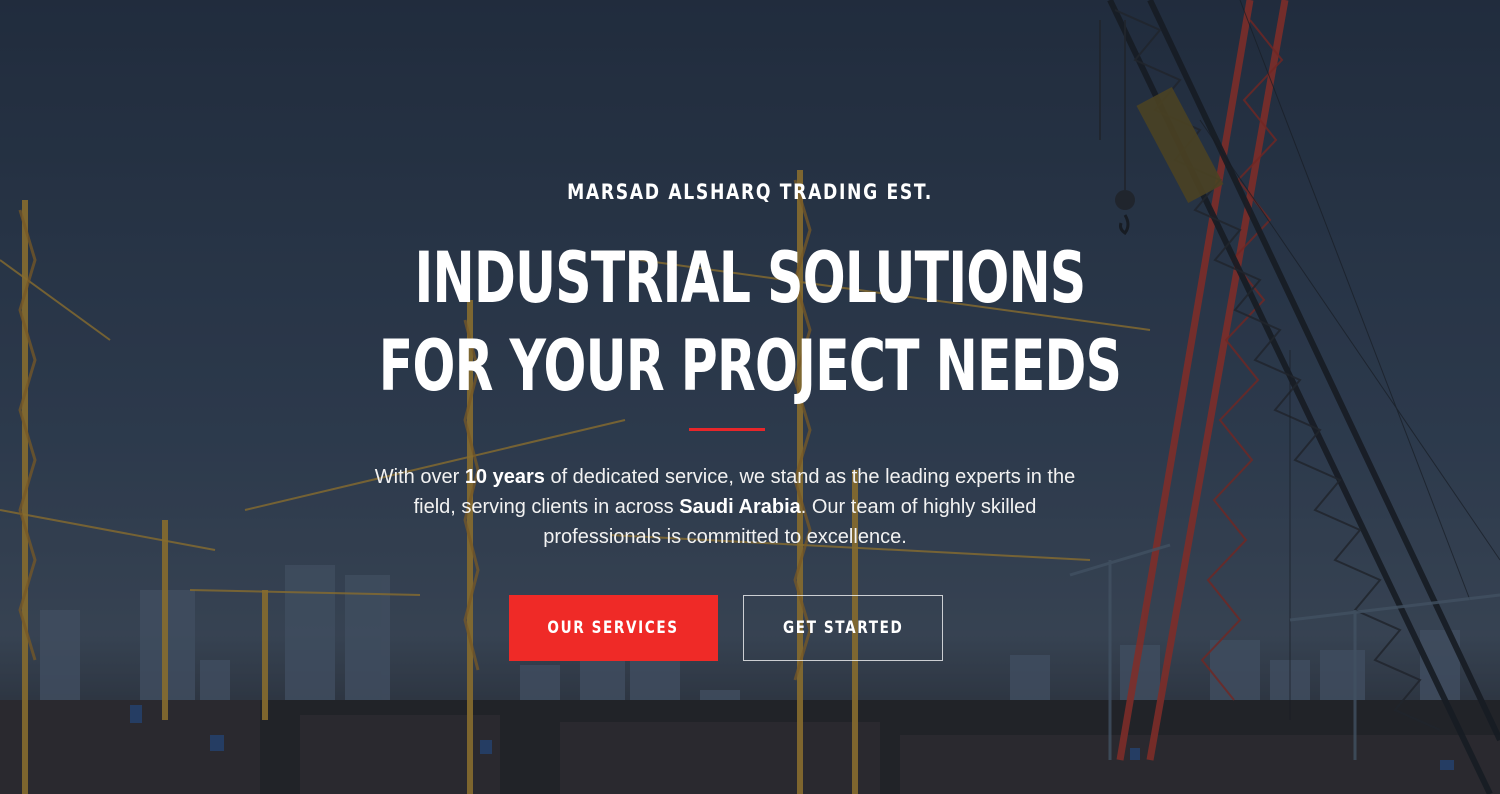  I want to click on get-started-button: GET STARTED, so click(843, 628).